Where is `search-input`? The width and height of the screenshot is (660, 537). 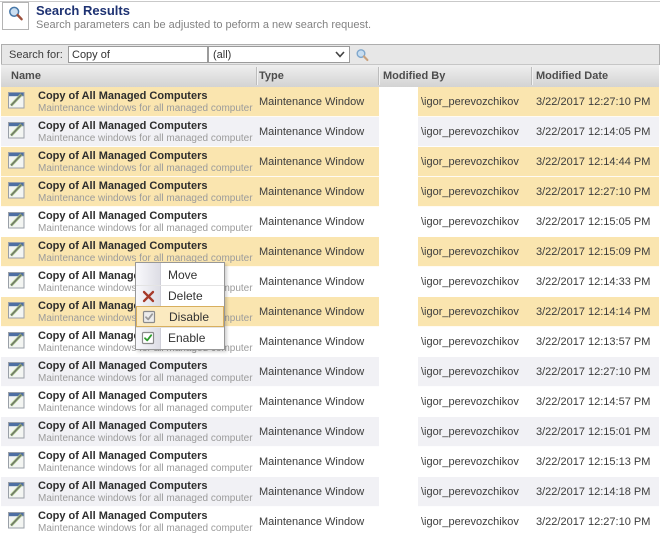
search-input is located at coordinates (138, 54).